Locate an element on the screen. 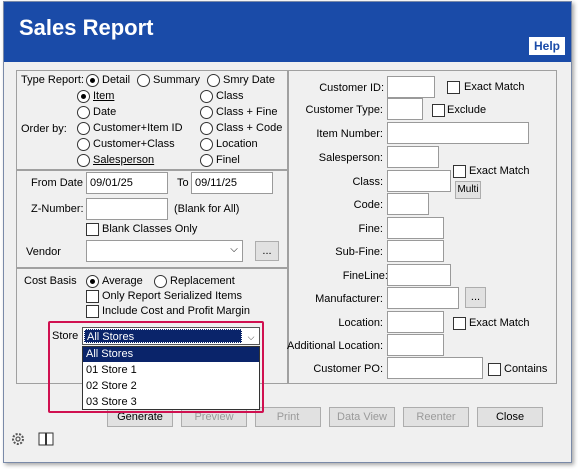 Image resolution: width=578 pixels, height=469 pixels. type-report-label: Type Report: is located at coordinates (52, 80).